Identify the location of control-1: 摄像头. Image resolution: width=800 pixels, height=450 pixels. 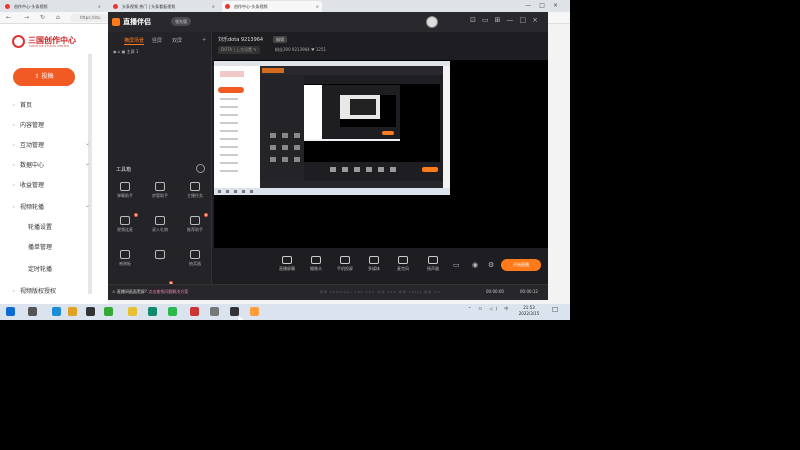
(316, 264).